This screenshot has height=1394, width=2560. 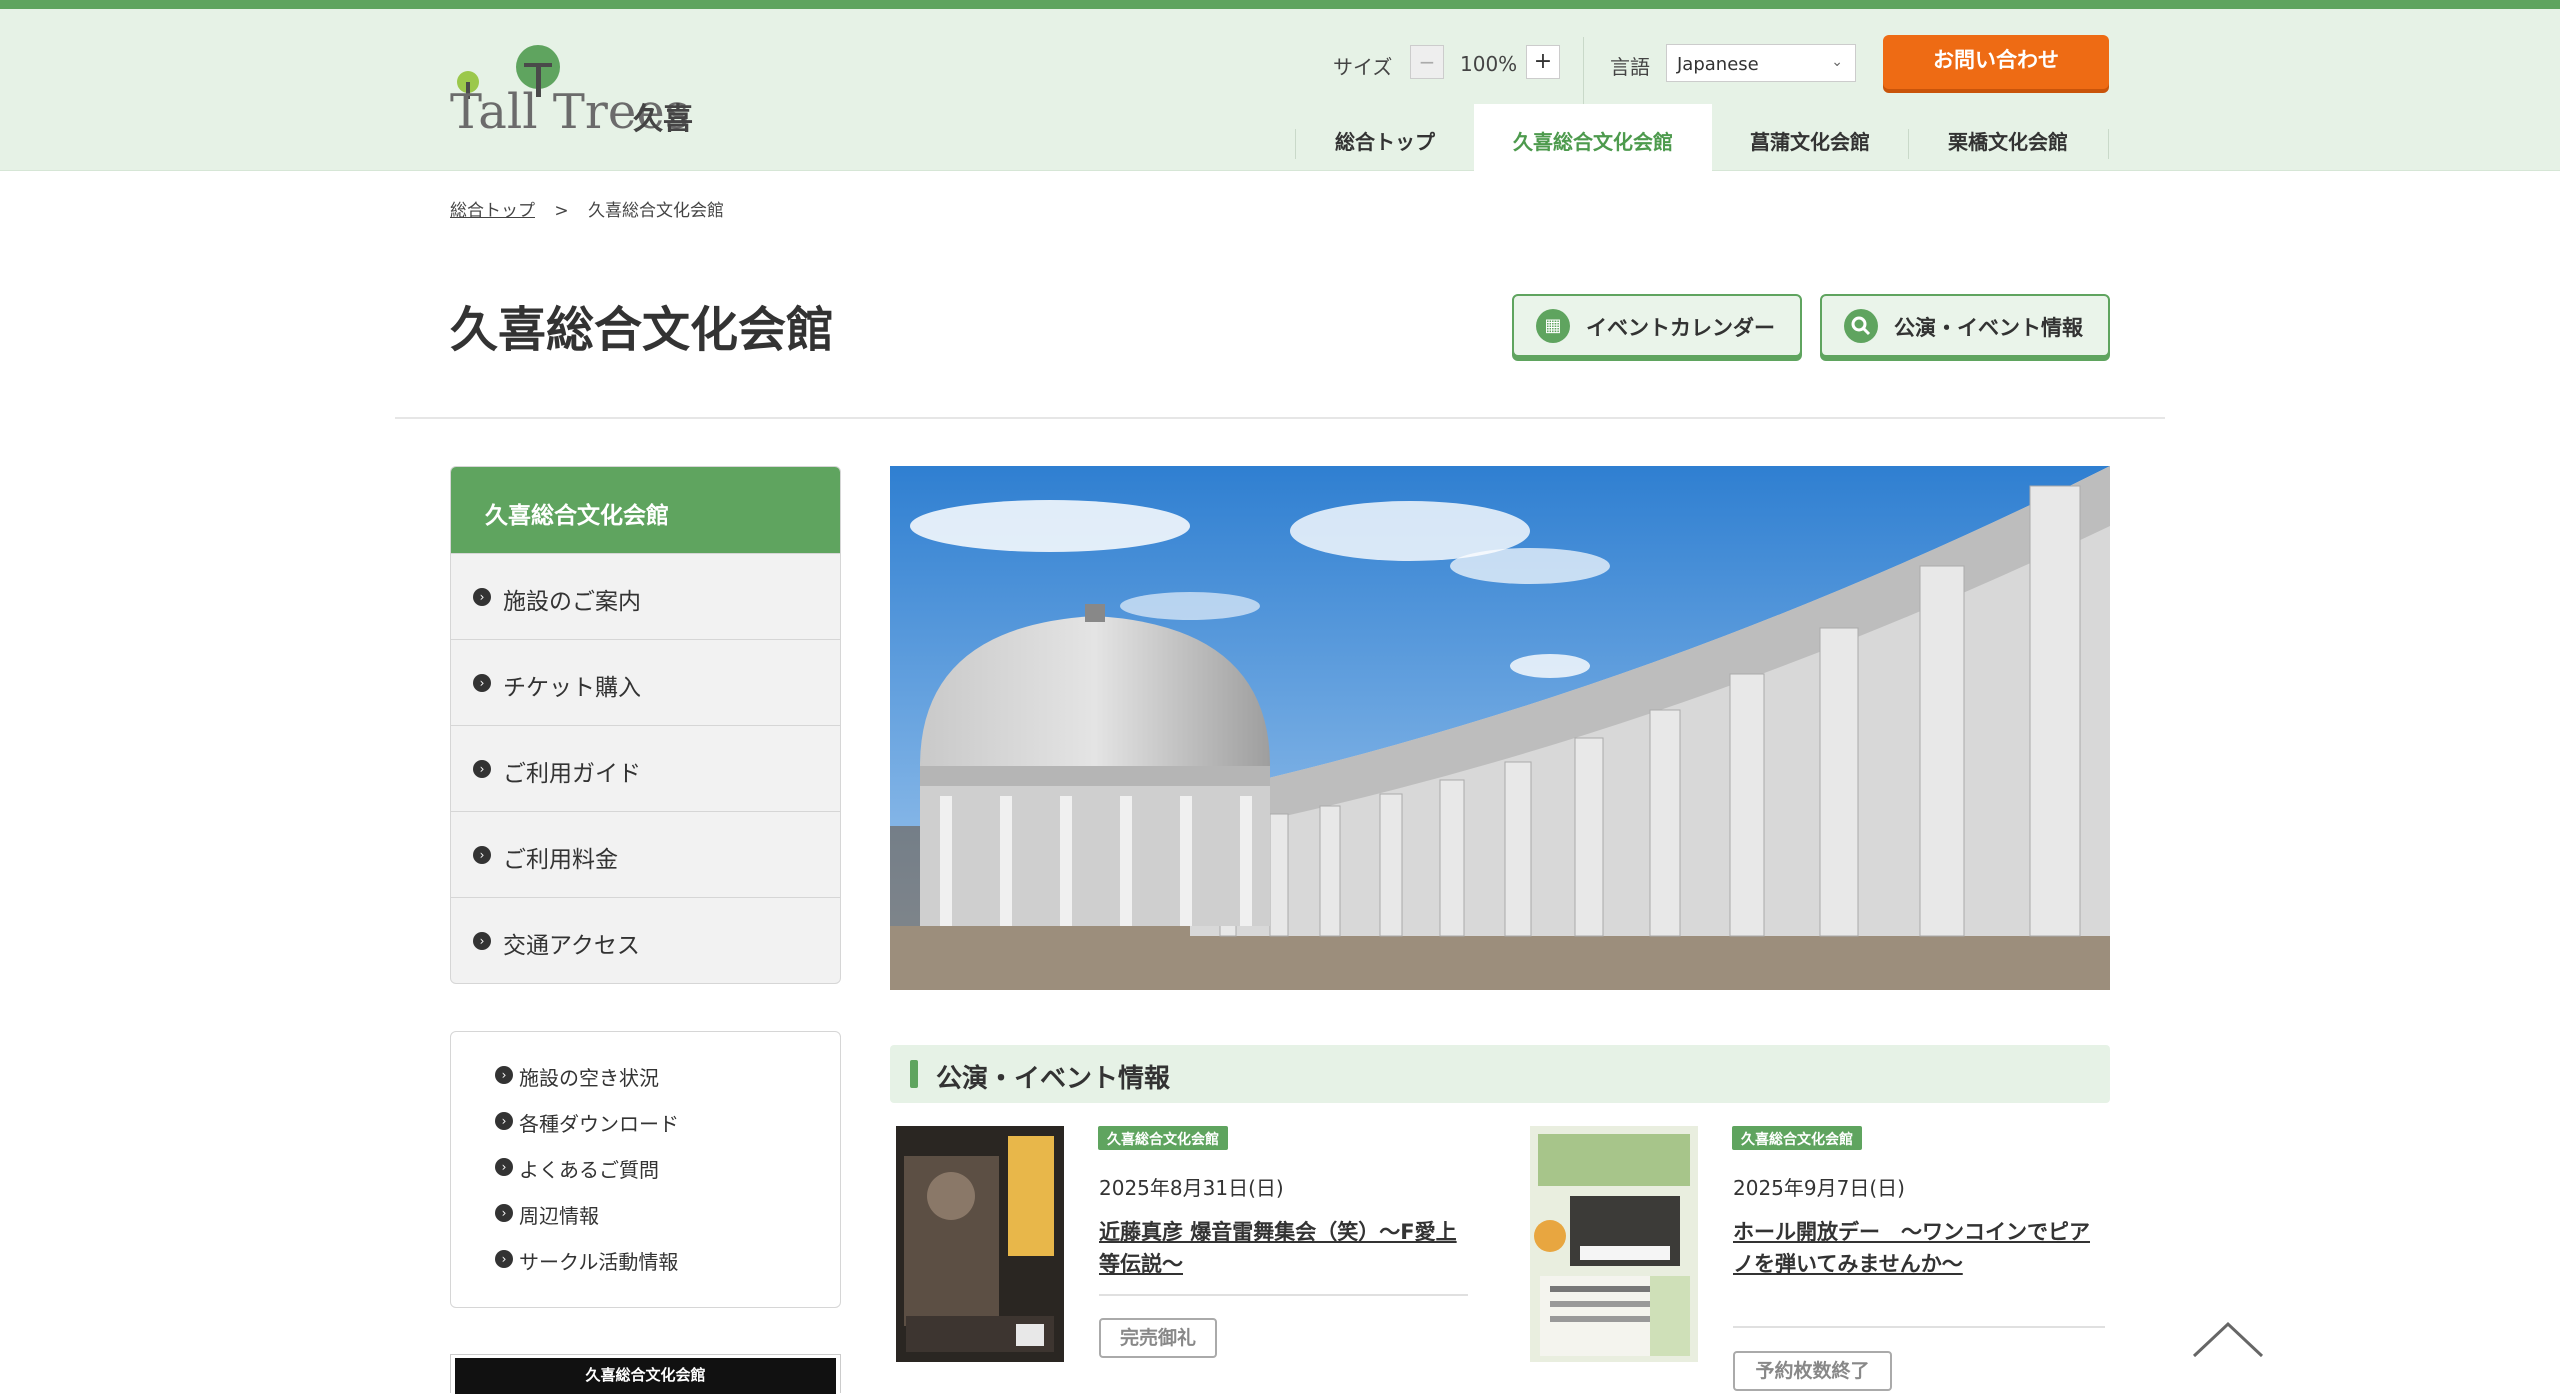 What do you see at coordinates (645, 1223) in the screenshot?
I see `link-nearby-info: › 周辺情報` at bounding box center [645, 1223].